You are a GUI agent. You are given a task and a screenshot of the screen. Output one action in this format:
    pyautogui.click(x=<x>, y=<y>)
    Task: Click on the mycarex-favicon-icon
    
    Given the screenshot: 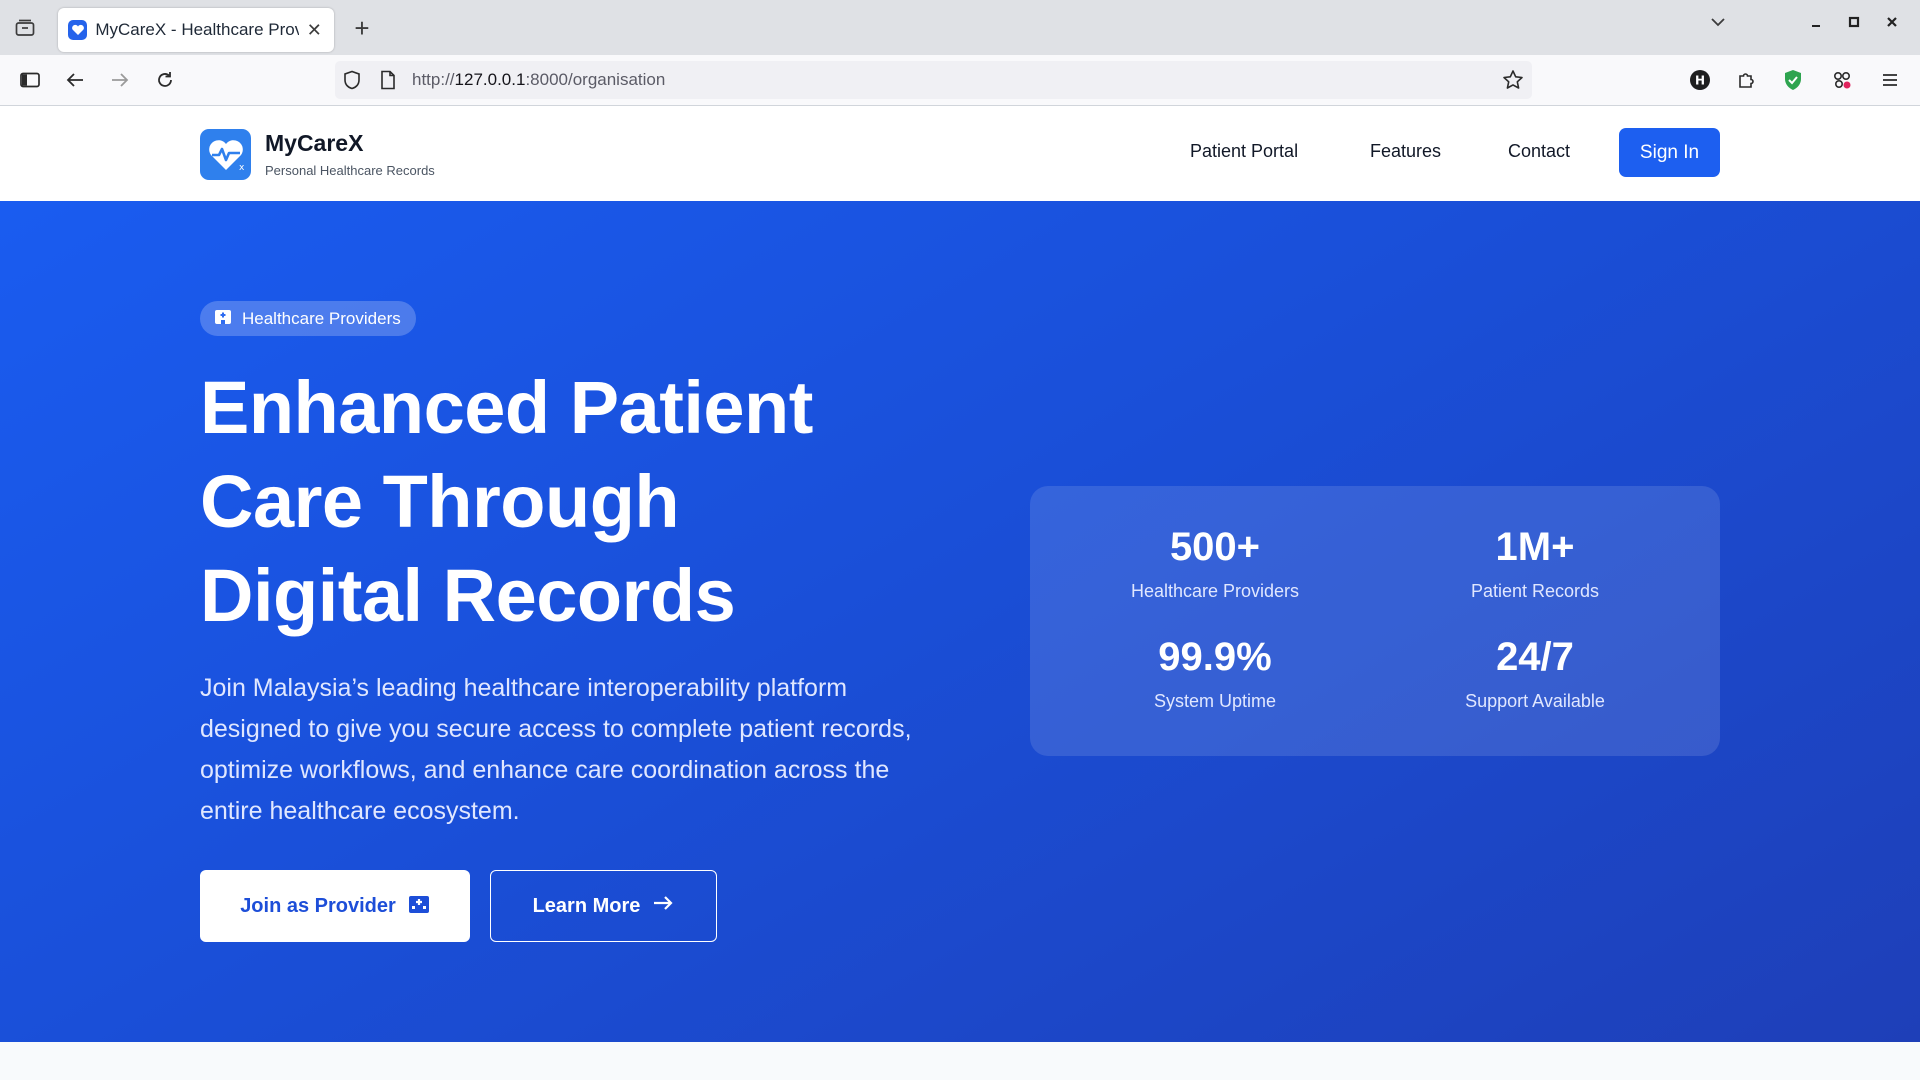 What is the action you would take?
    pyautogui.click(x=78, y=30)
    